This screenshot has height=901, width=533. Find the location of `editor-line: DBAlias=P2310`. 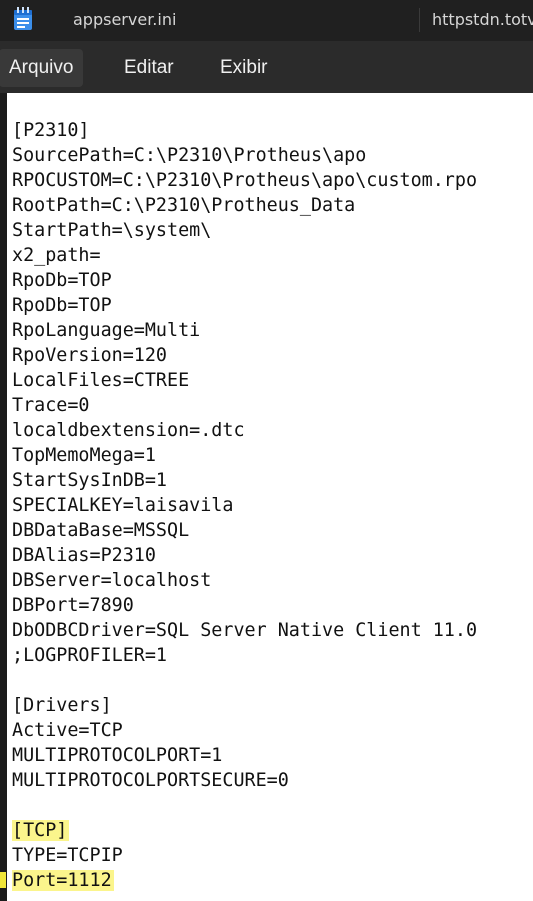

editor-line: DBAlias=P2310 is located at coordinates (84, 555).